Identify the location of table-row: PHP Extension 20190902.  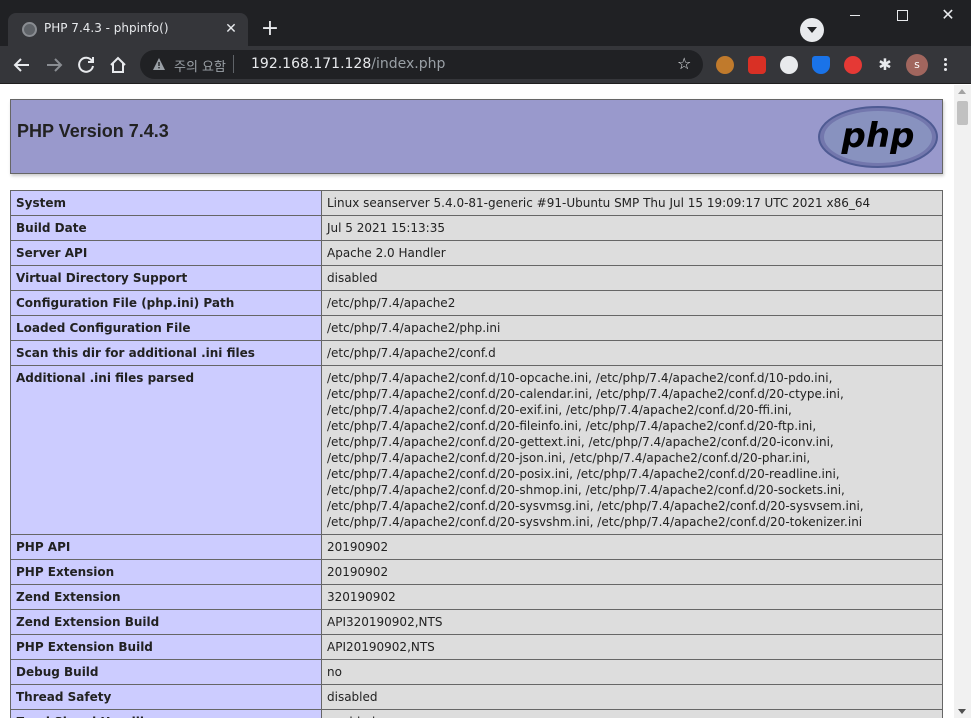
(476, 572).